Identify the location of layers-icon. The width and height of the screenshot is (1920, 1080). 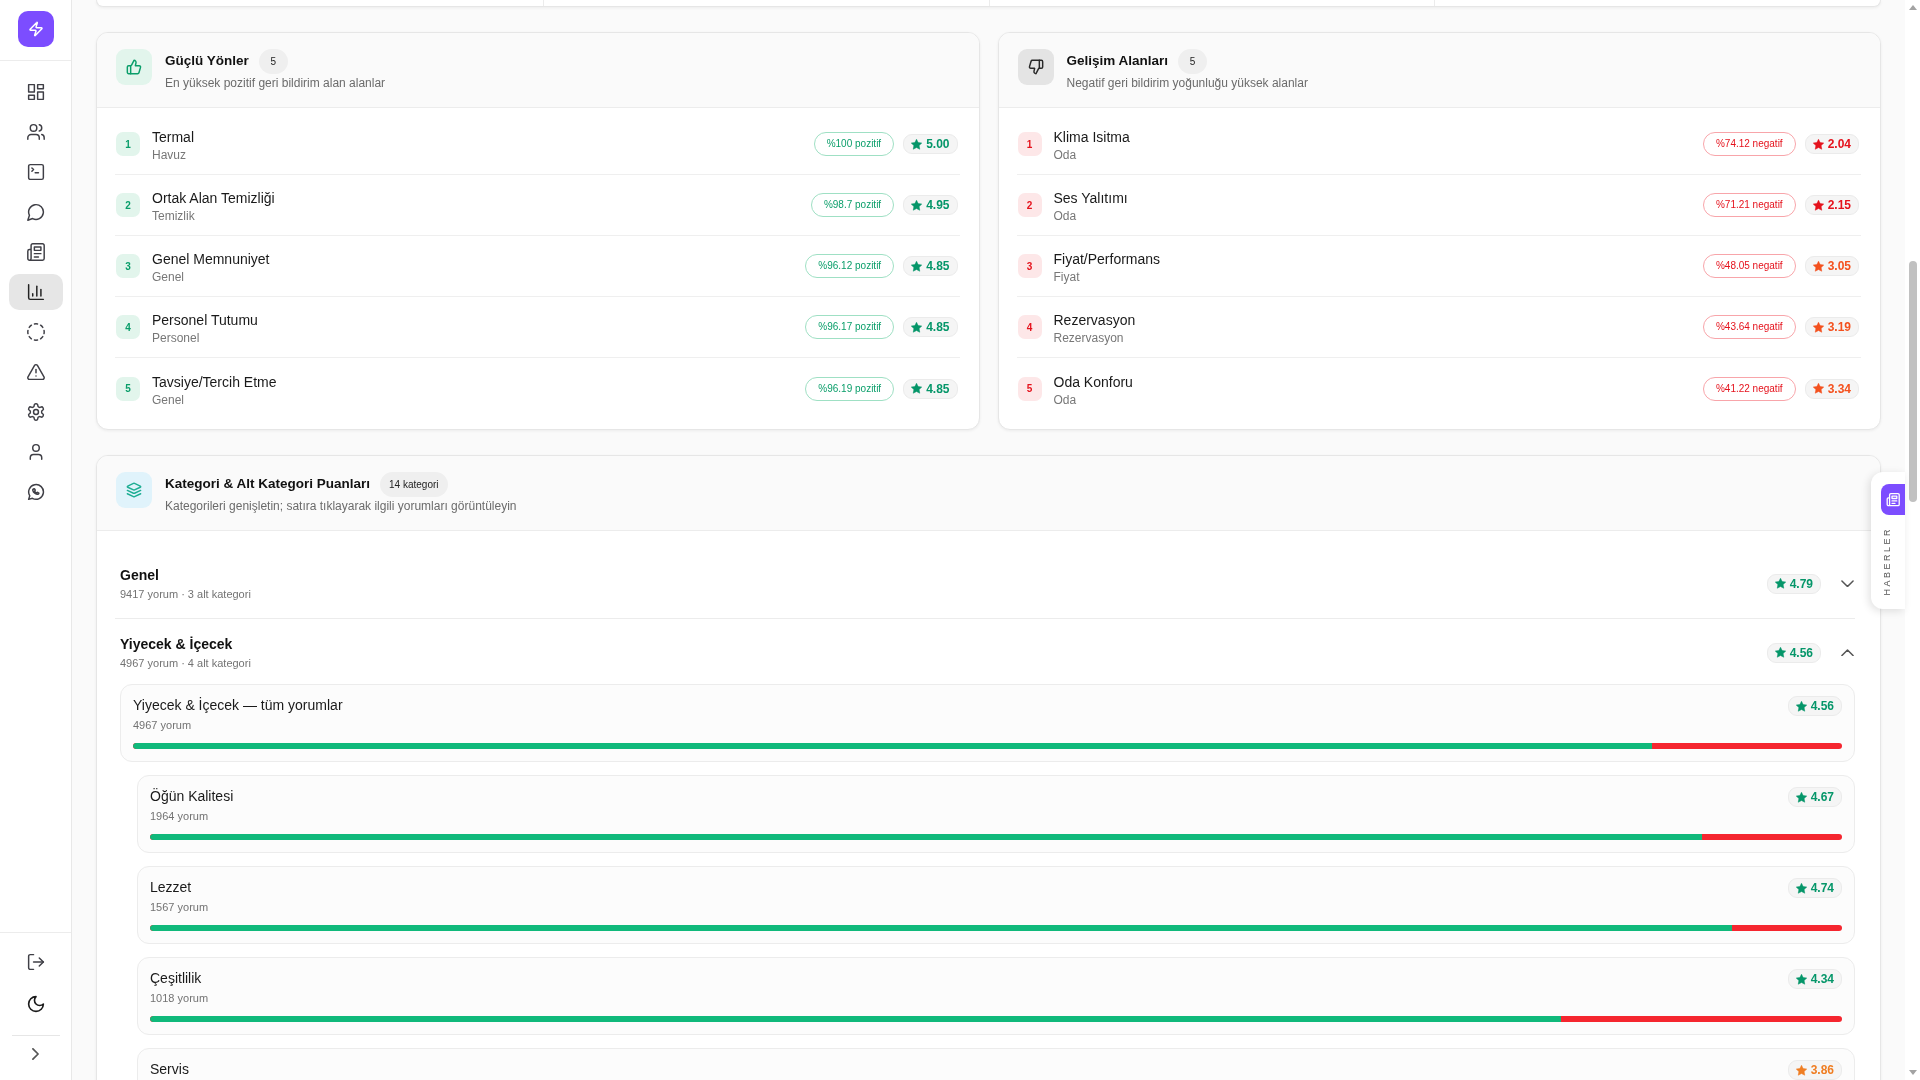
(134, 490).